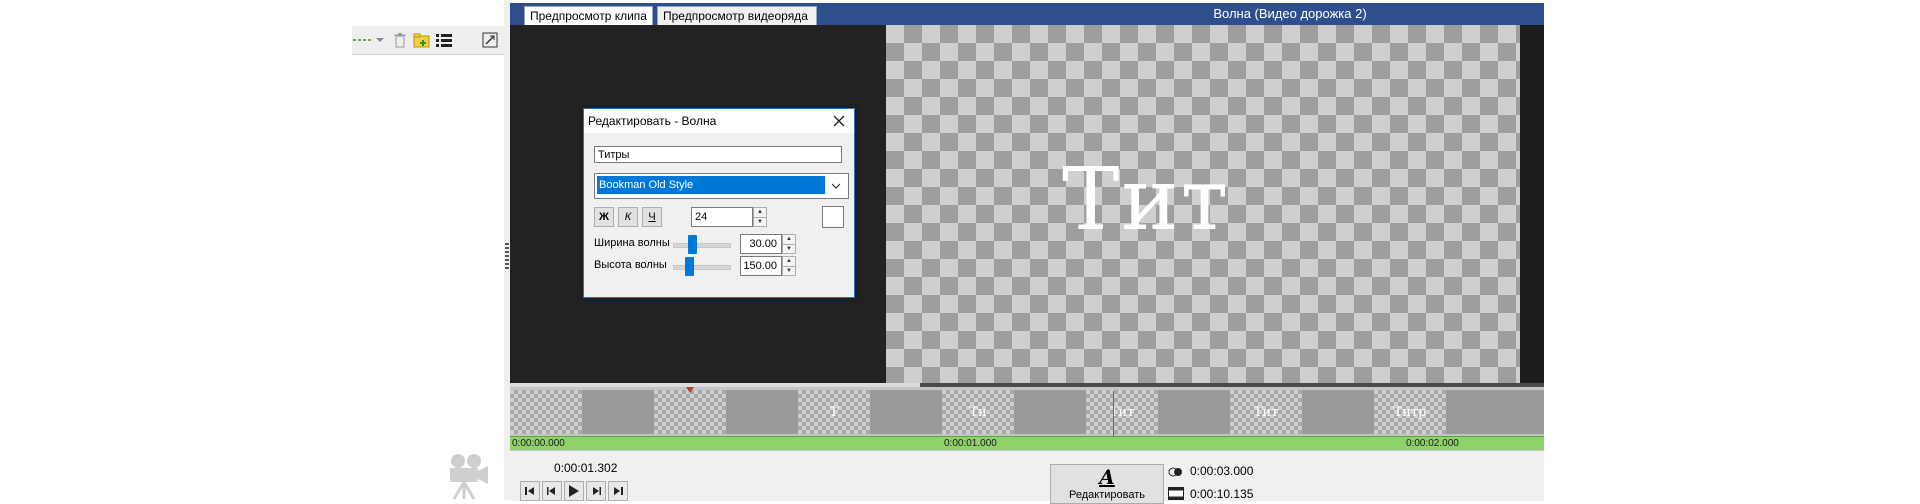 The image size is (1920, 504). What do you see at coordinates (1176, 493) in the screenshot?
I see `film-icon` at bounding box center [1176, 493].